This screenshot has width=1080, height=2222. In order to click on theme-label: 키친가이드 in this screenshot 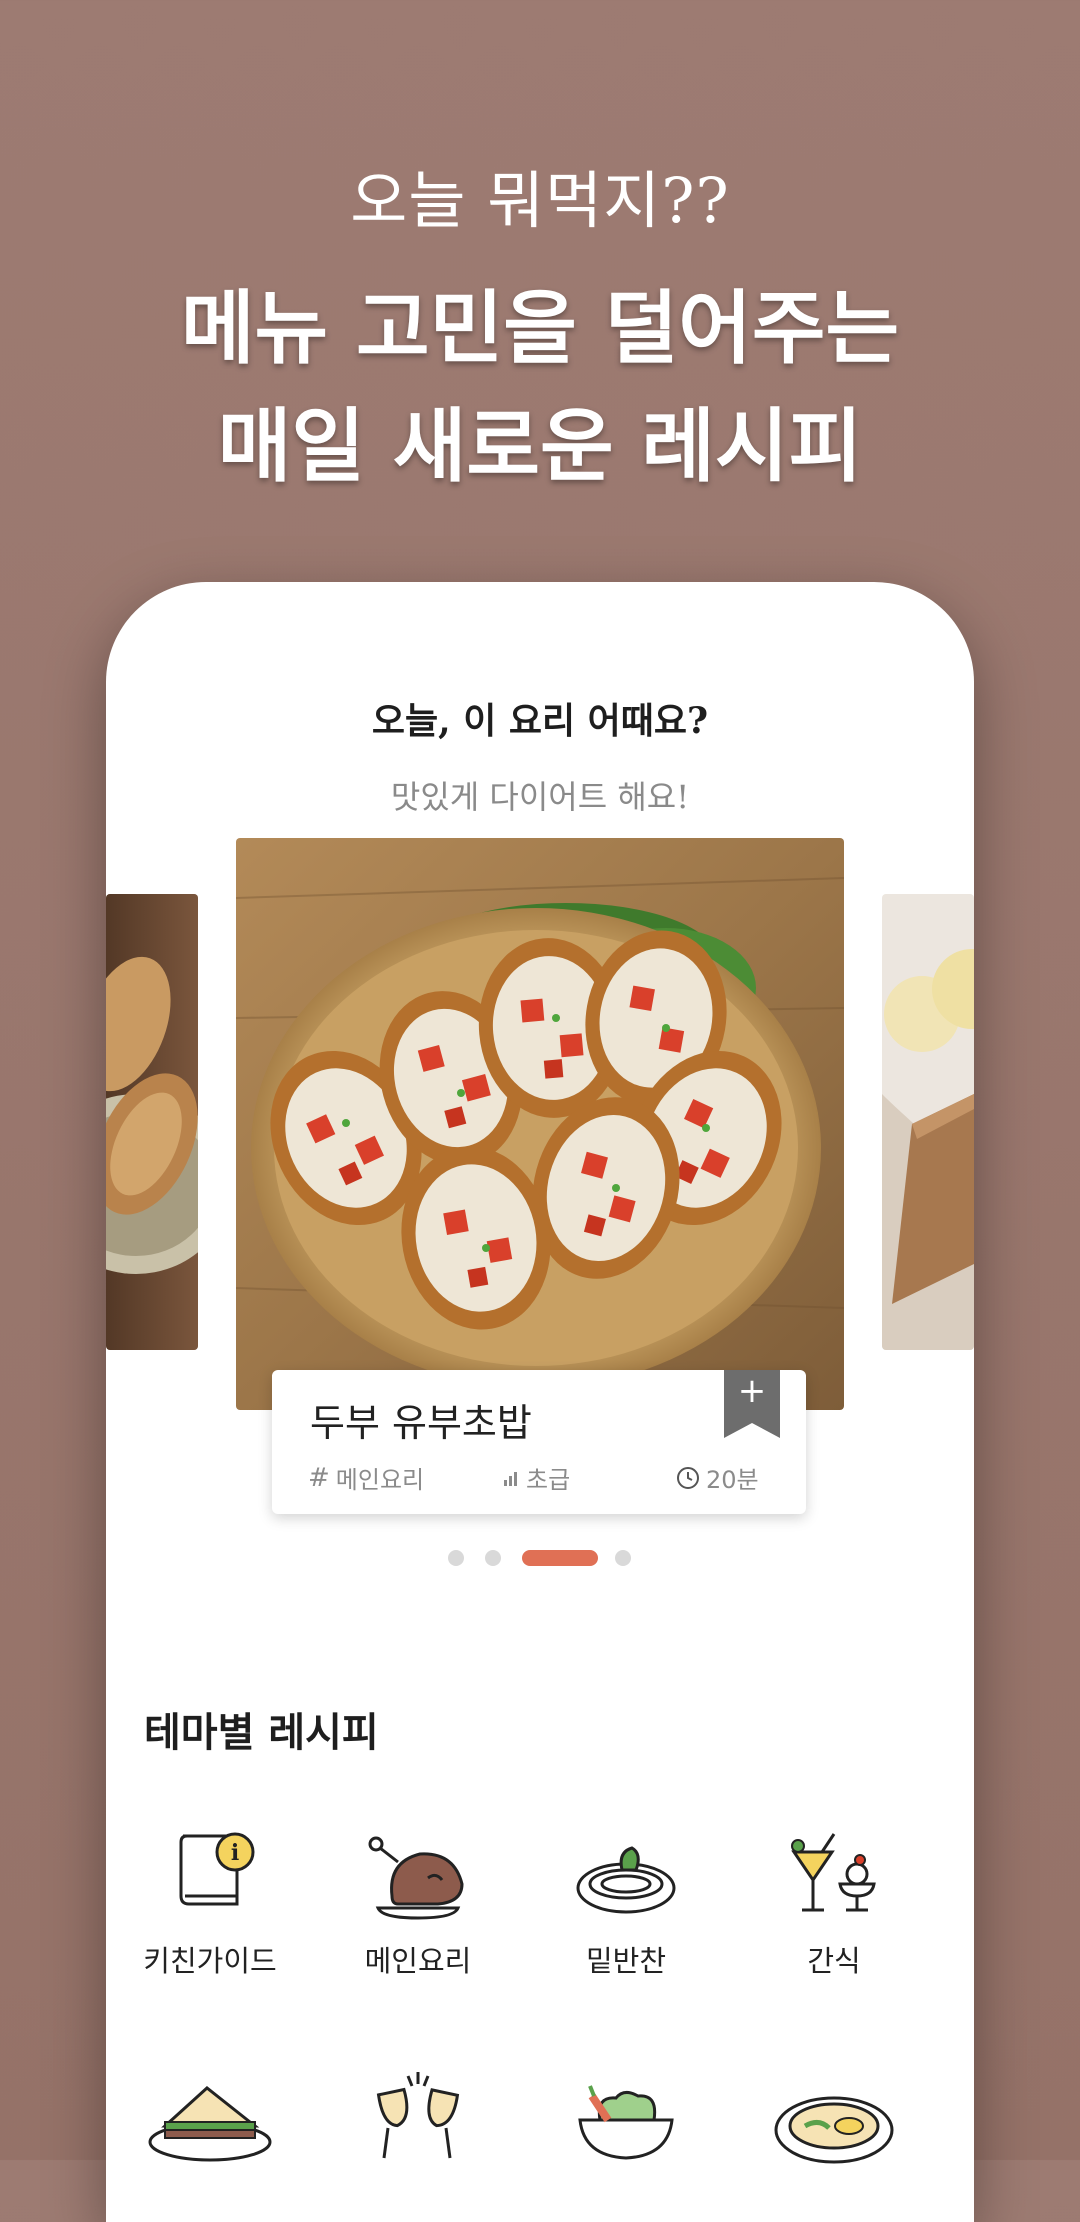, I will do `click(210, 1961)`.